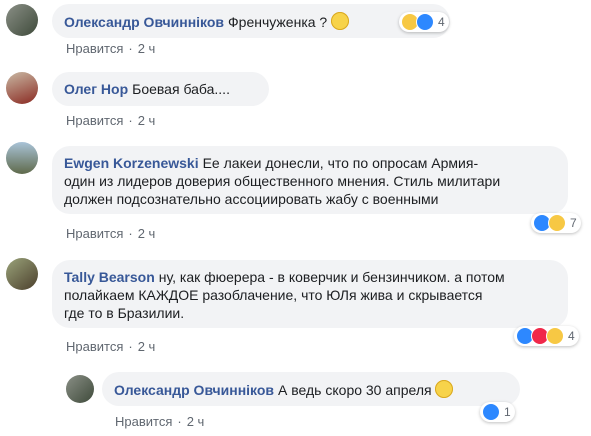 The height and width of the screenshot is (436, 591). Describe the element at coordinates (507, 412) in the screenshot. I see `reaction-count: 1` at that location.